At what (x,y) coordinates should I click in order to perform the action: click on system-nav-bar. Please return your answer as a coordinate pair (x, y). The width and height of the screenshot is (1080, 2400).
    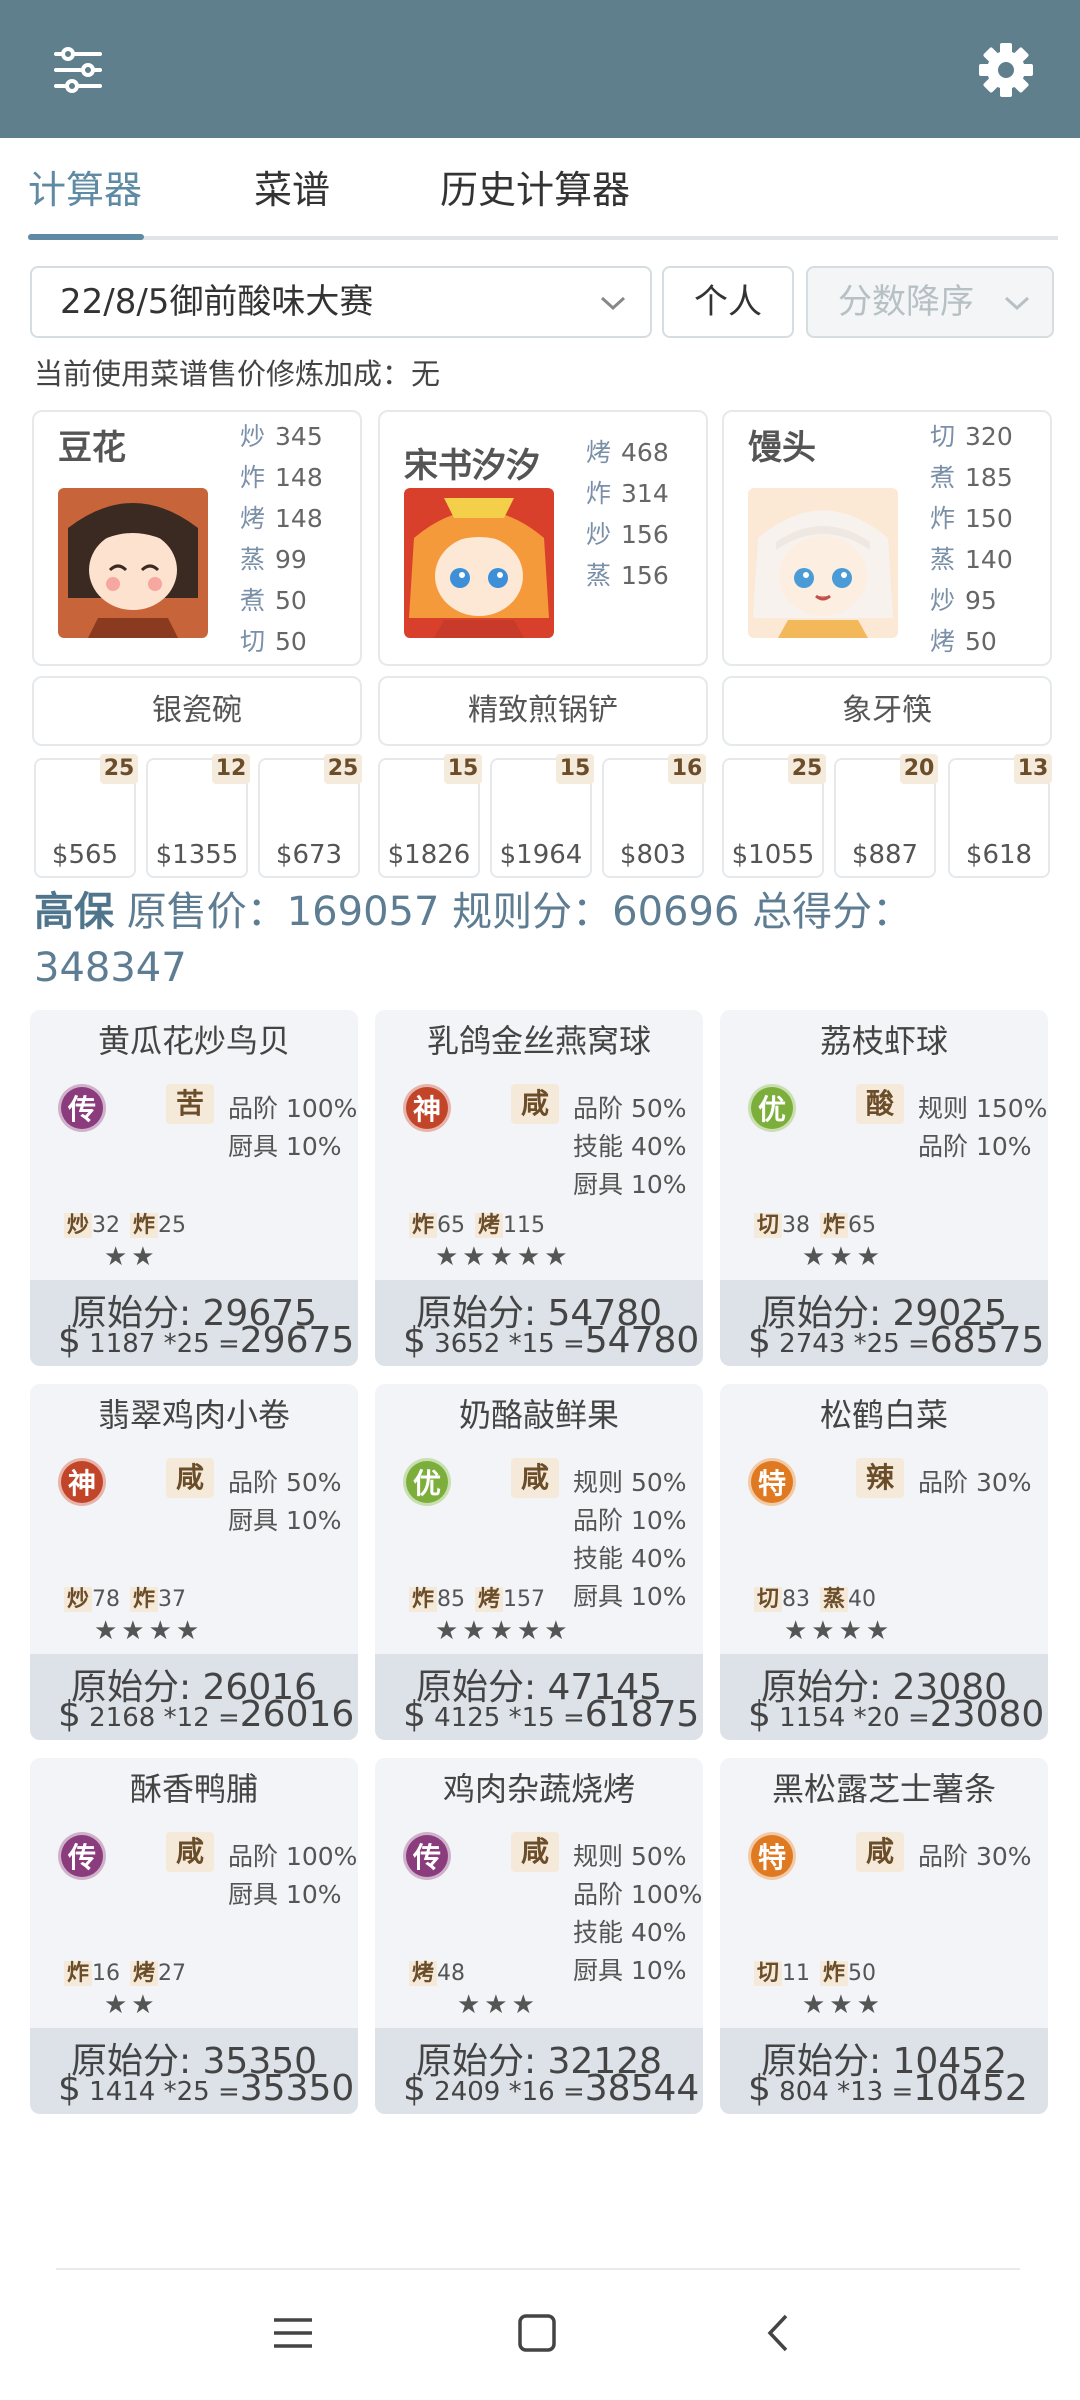
    Looking at the image, I should click on (540, 2335).